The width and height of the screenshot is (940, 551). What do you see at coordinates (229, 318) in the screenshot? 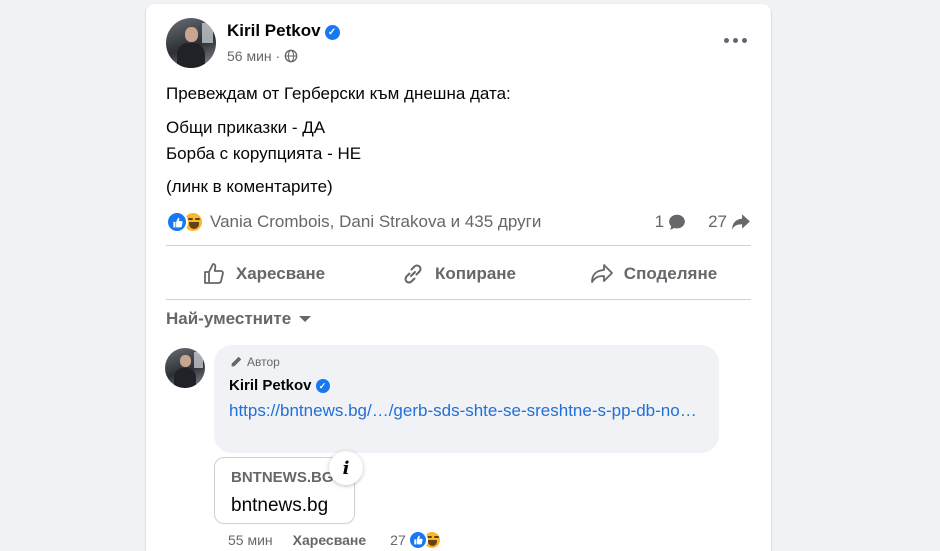
I see `sort-label: Най-уместните` at bounding box center [229, 318].